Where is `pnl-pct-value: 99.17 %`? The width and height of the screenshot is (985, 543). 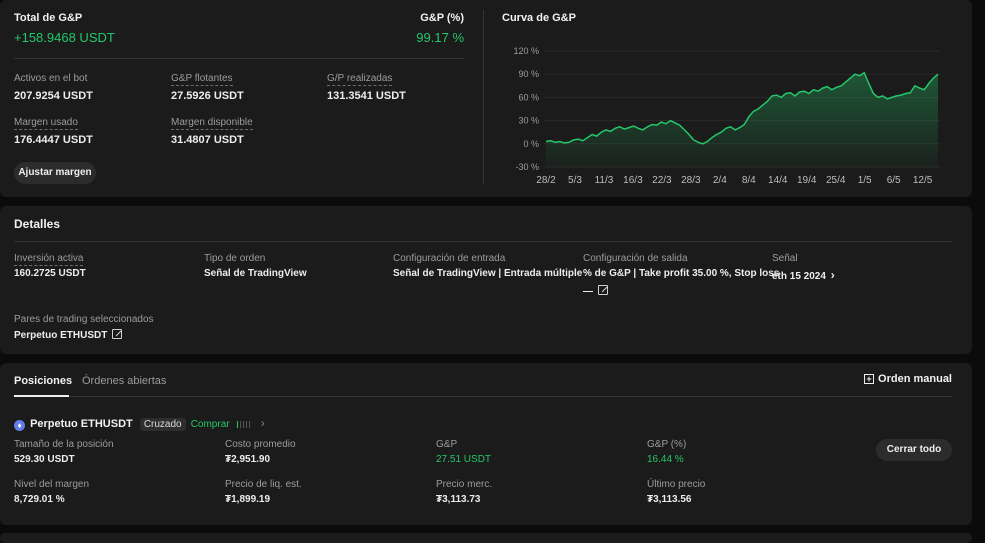 pnl-pct-value: 99.17 % is located at coordinates (440, 37).